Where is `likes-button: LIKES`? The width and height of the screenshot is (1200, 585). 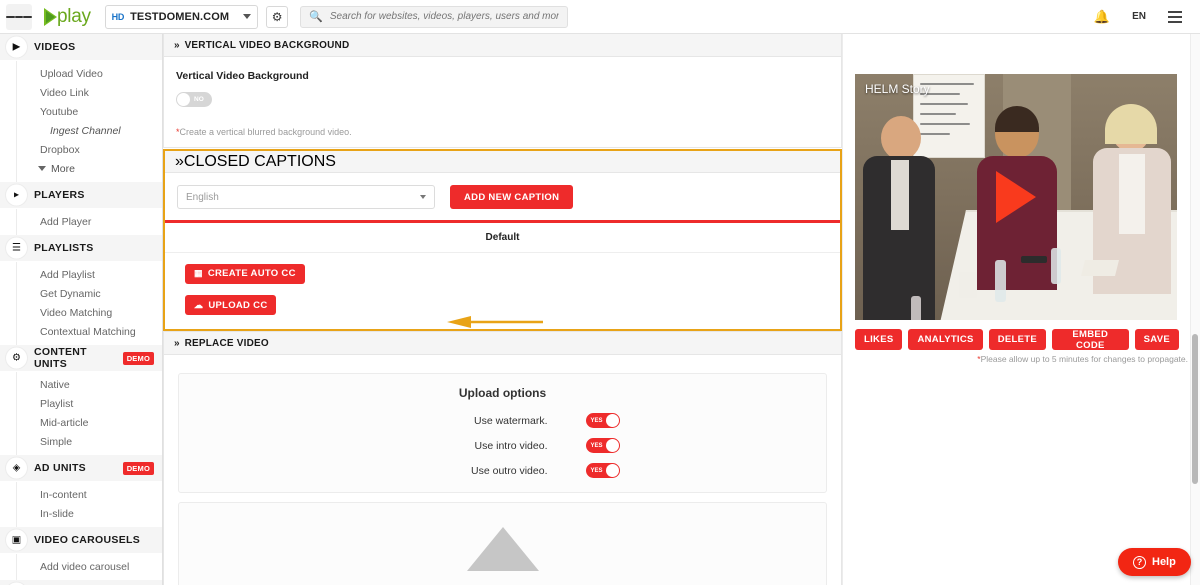
likes-button: LIKES is located at coordinates (879, 339).